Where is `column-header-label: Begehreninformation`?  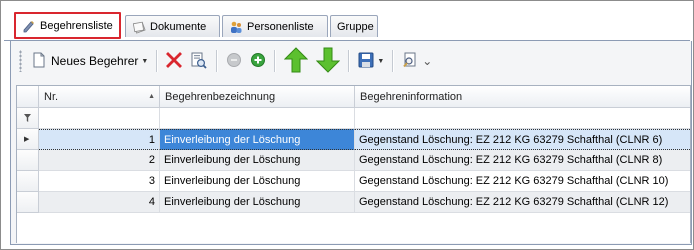 column-header-label: Begehreninformation is located at coordinates (411, 96).